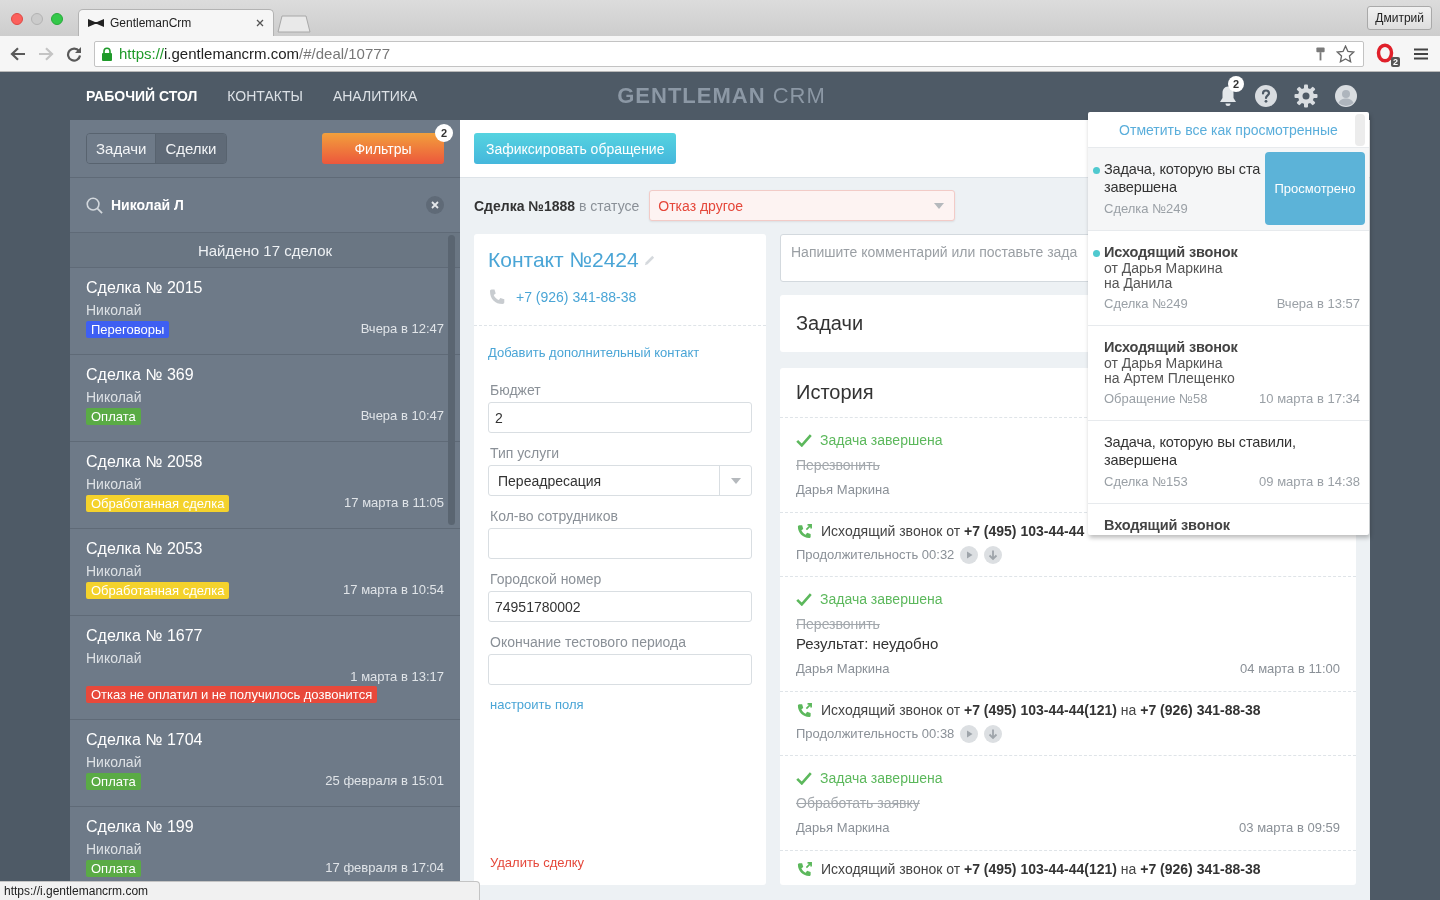  What do you see at coordinates (875, 734) in the screenshot?
I see `call-duration: Продолжительность 00:38` at bounding box center [875, 734].